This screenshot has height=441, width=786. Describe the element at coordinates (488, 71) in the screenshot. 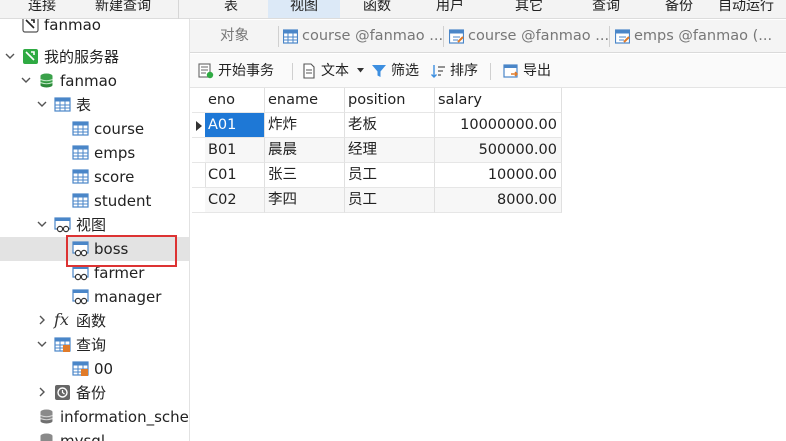

I see `data-toolbar: 开始事务 文本 筛选 排序 导出` at that location.